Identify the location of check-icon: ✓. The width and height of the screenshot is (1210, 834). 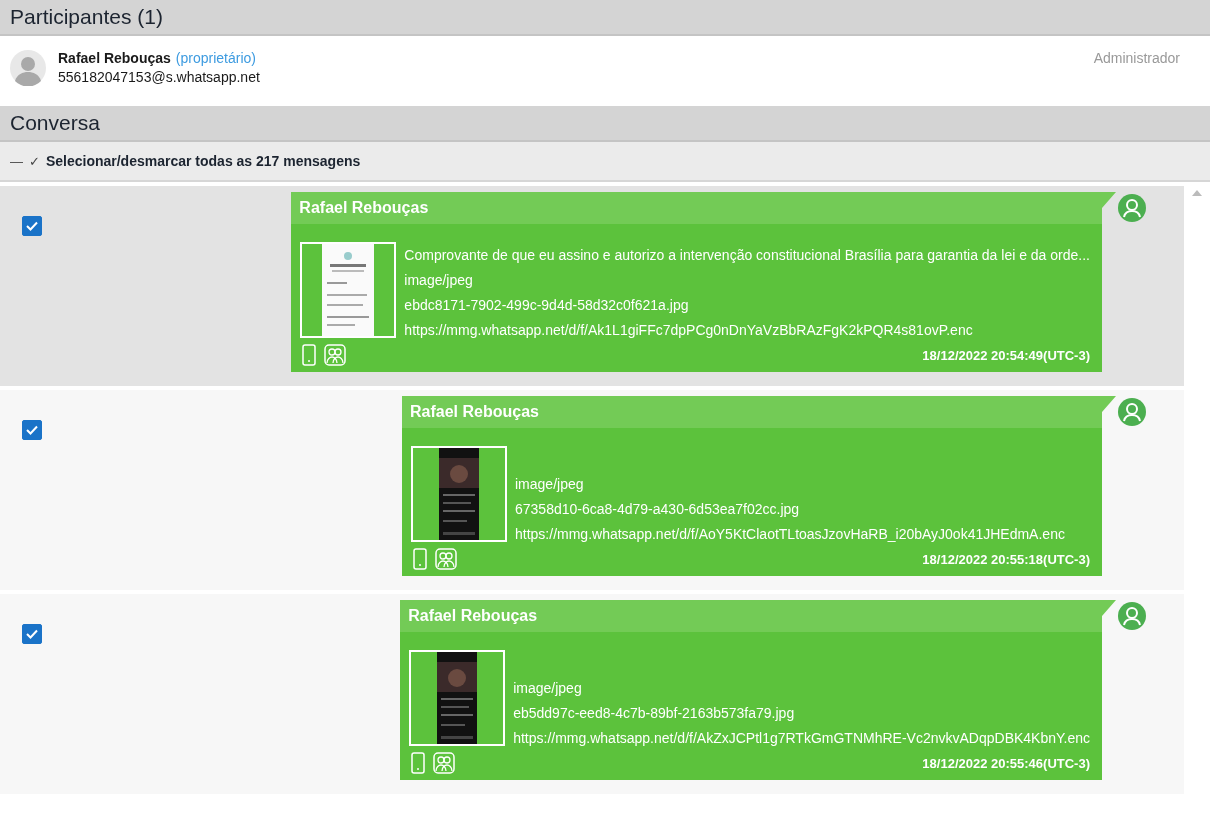
(34, 161).